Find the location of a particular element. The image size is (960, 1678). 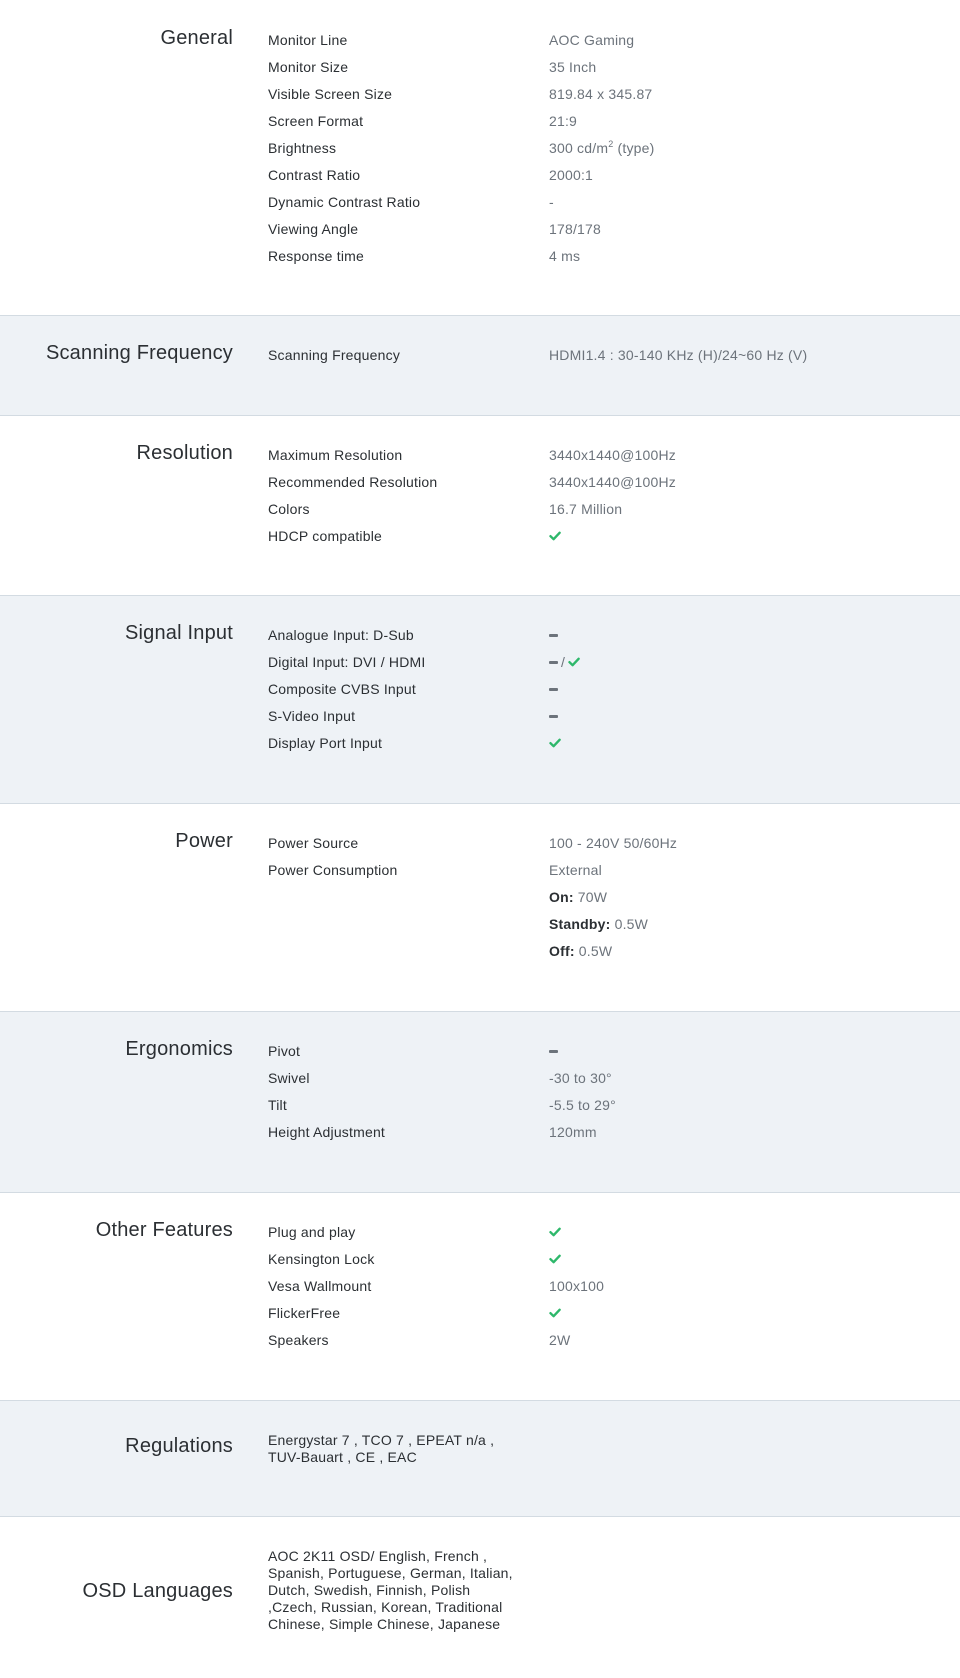

spec-row: Swivel -30 to 30° is located at coordinates (588, 1083).